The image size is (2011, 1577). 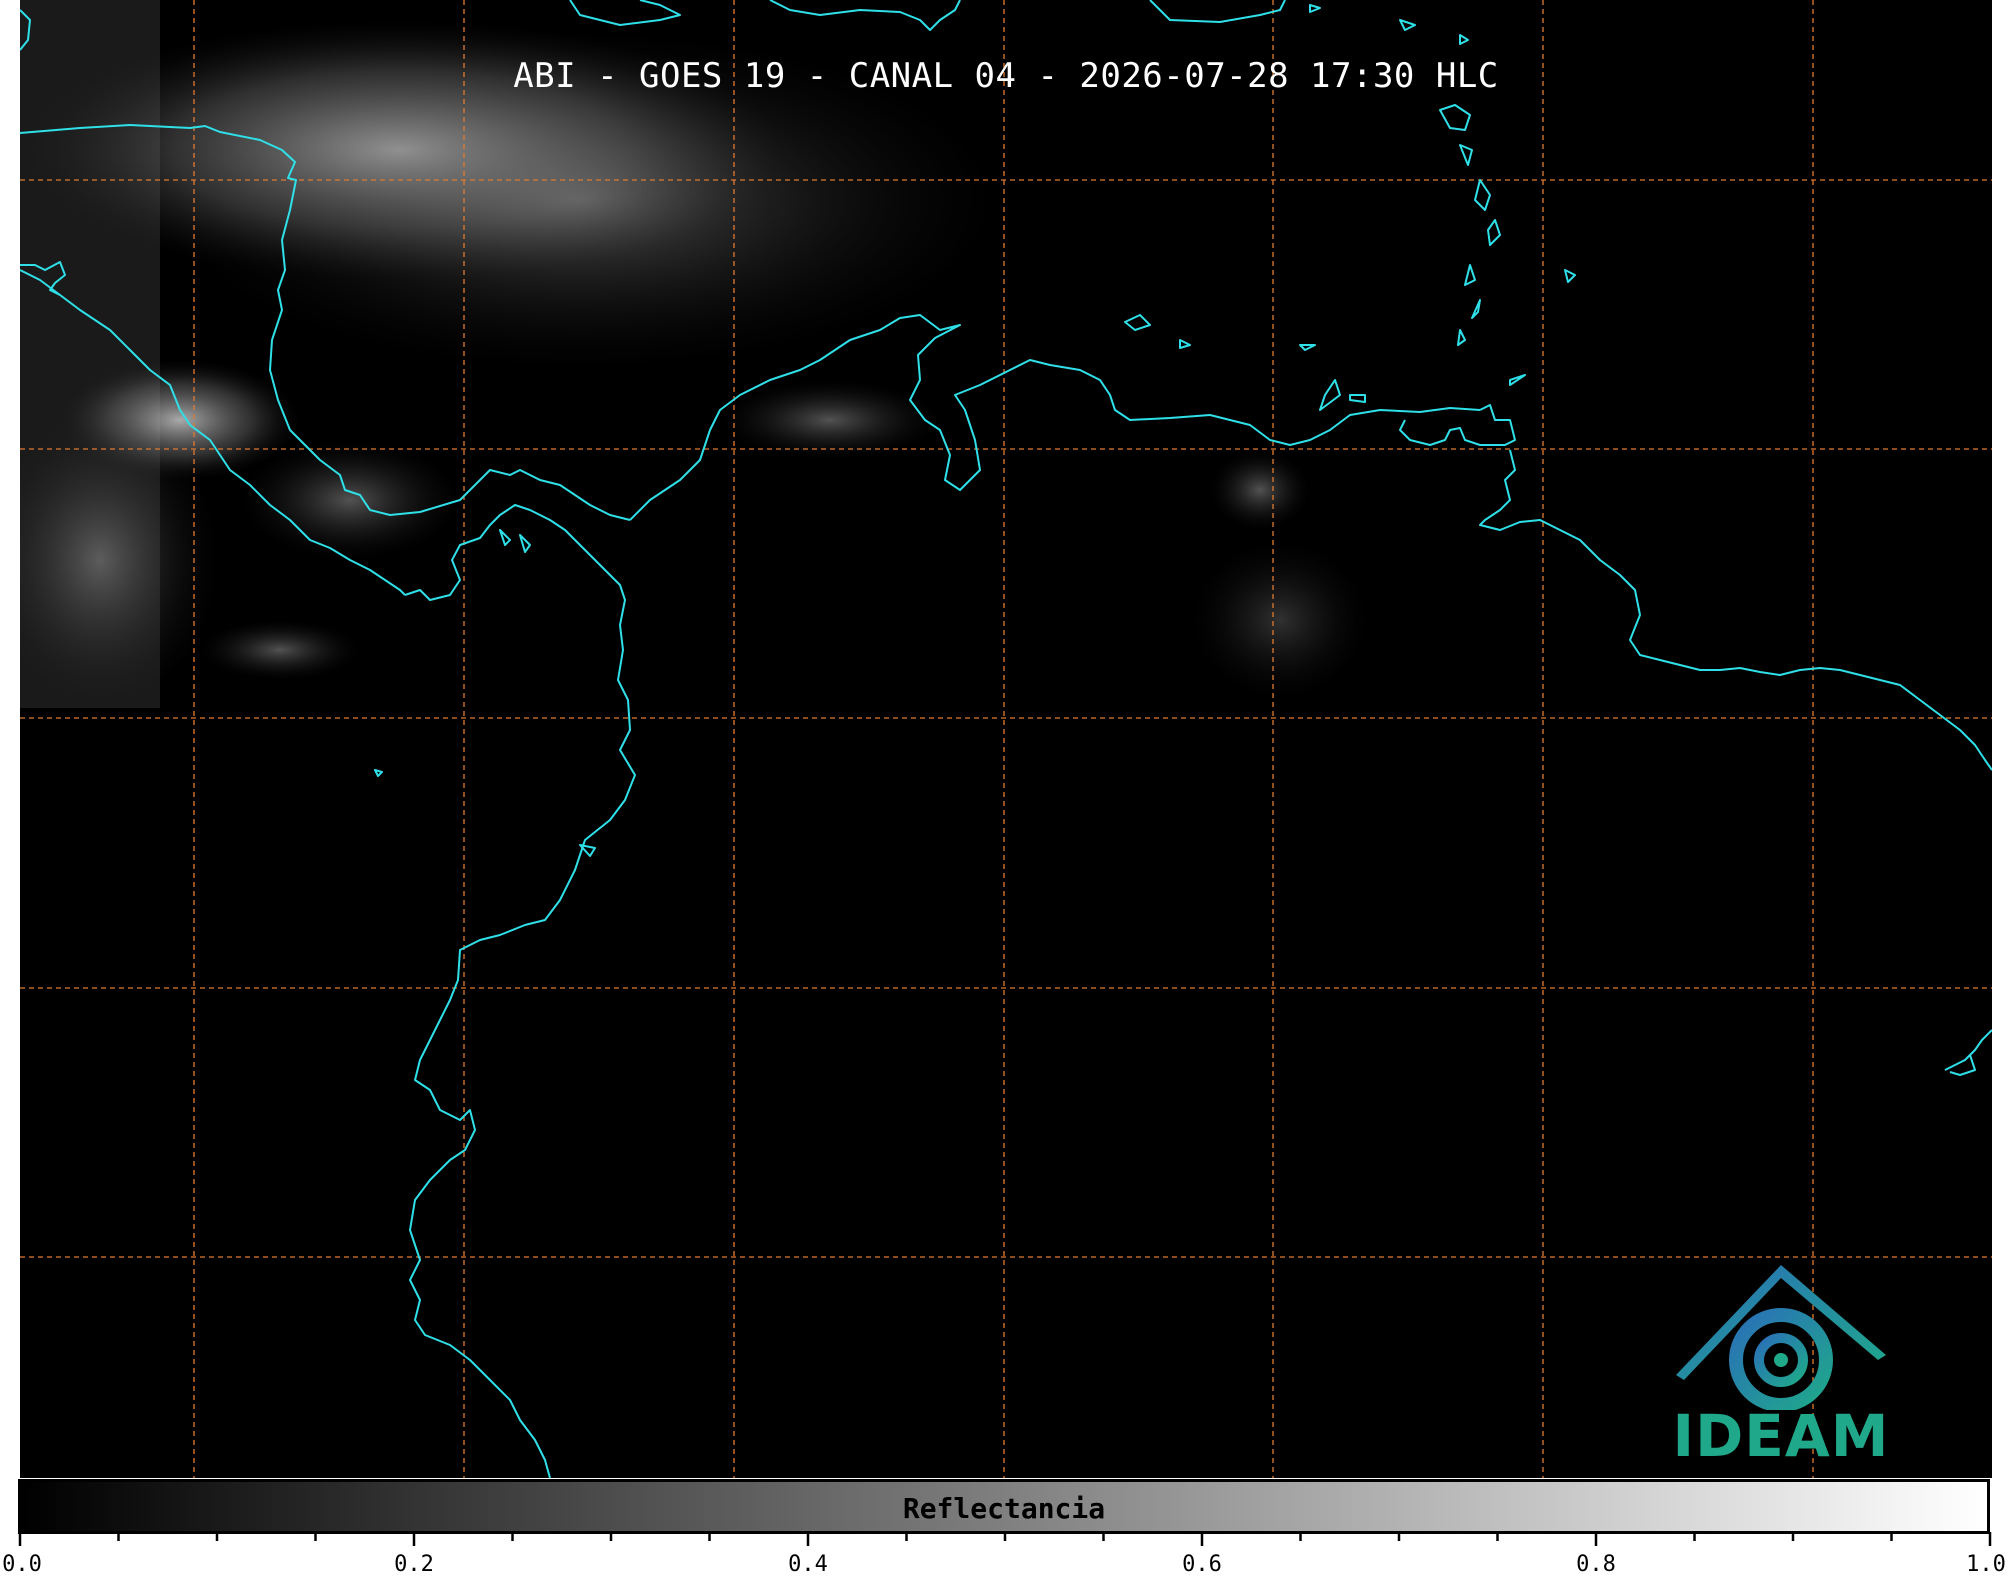 What do you see at coordinates (1781, 1337) in the screenshot?
I see `ideam-swirl-logo-icon` at bounding box center [1781, 1337].